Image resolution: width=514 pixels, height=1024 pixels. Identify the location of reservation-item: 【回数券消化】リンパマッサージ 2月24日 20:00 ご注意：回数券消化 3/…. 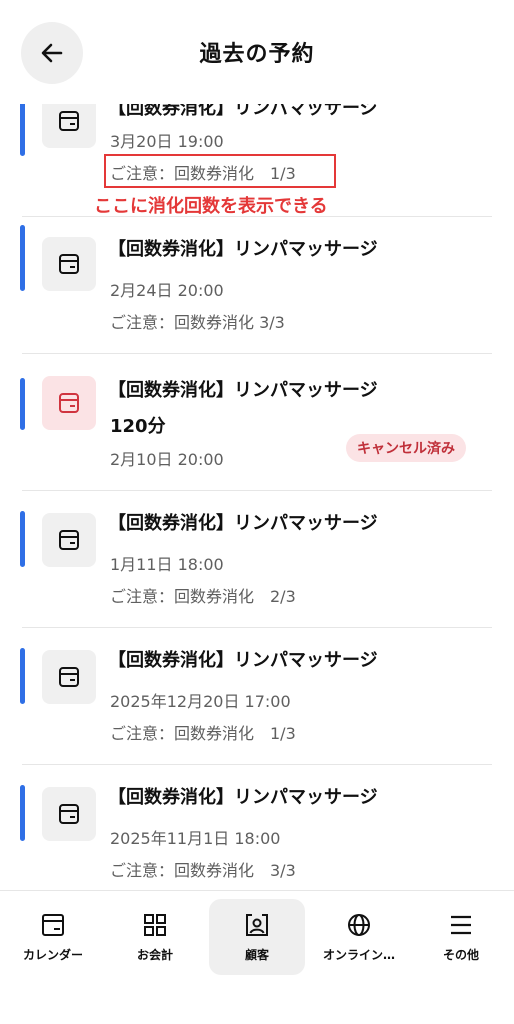
(257, 285).